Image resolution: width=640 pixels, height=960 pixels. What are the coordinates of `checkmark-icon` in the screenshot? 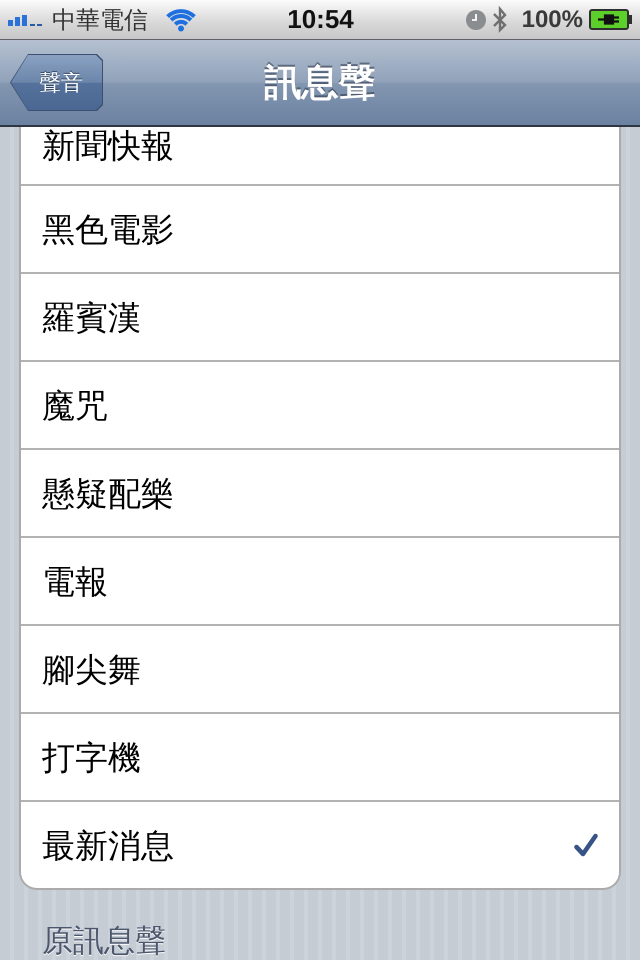 It's located at (586, 845).